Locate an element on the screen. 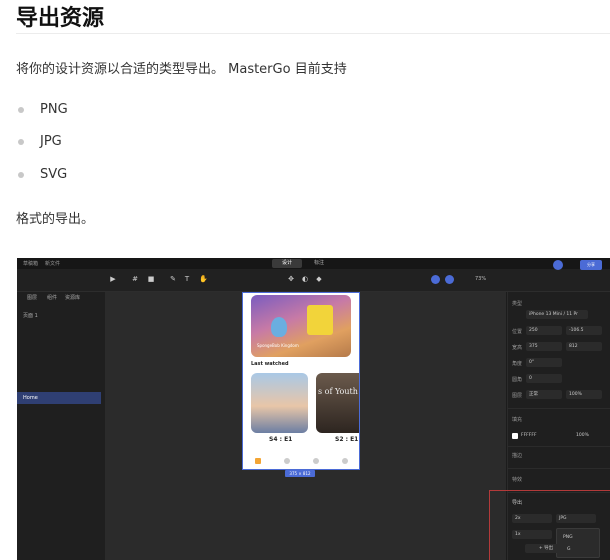 The width and height of the screenshot is (610, 560). list-item-label: PNG is located at coordinates (54, 109).